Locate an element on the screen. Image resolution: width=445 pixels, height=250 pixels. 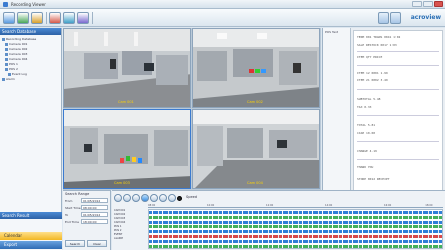
step-back-icon is located at coordinates (127, 198).